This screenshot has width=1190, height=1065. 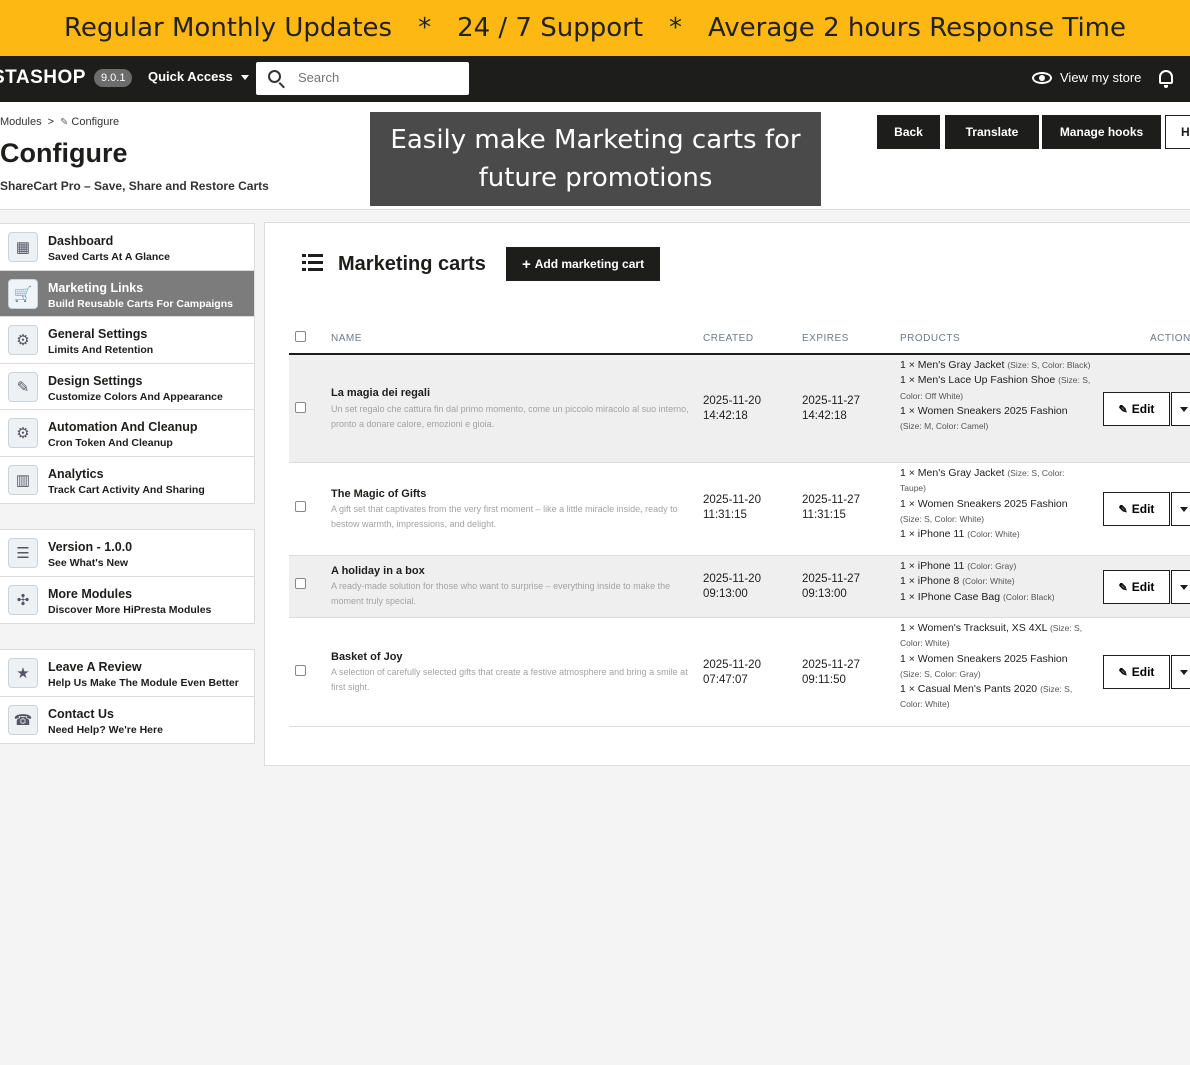 What do you see at coordinates (300, 336) in the screenshot?
I see `select-all-checkbox` at bounding box center [300, 336].